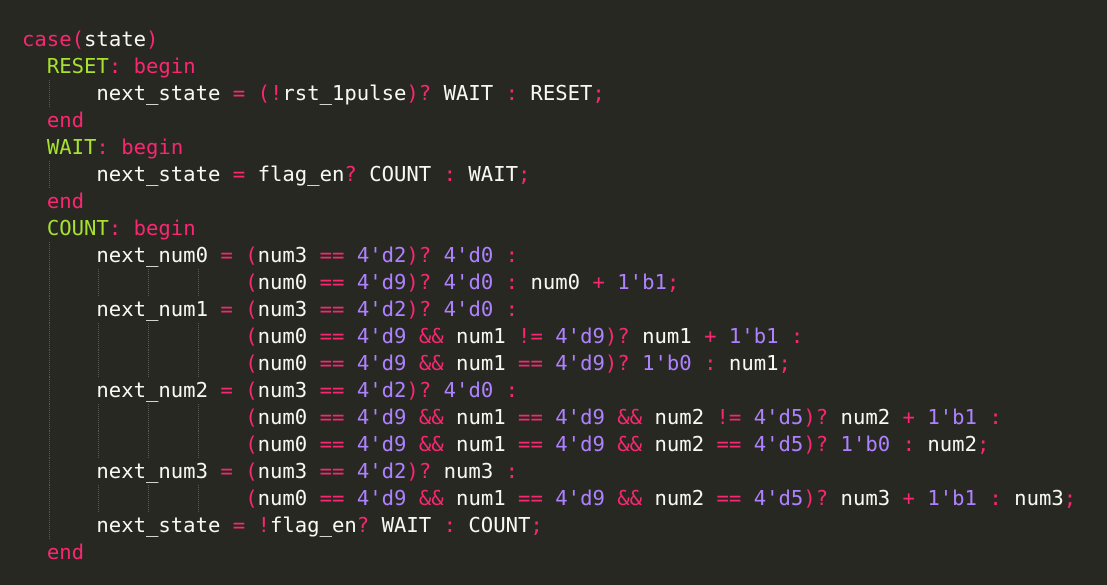 The width and height of the screenshot is (1107, 585). Describe the element at coordinates (121, 309) in the screenshot. I see `code-token-plain: next_num1` at that location.